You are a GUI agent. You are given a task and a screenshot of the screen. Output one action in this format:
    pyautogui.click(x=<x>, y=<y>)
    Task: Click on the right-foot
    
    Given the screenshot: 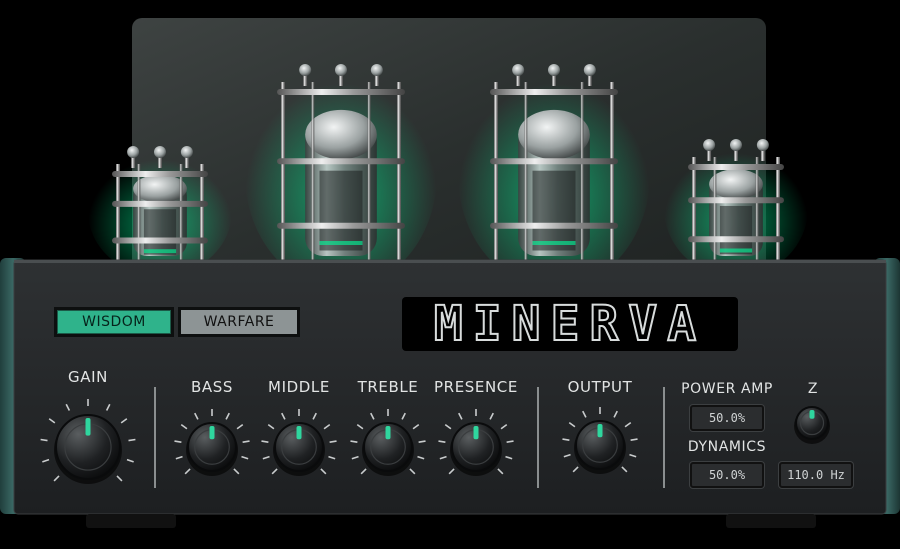 What is the action you would take?
    pyautogui.click(x=771, y=521)
    